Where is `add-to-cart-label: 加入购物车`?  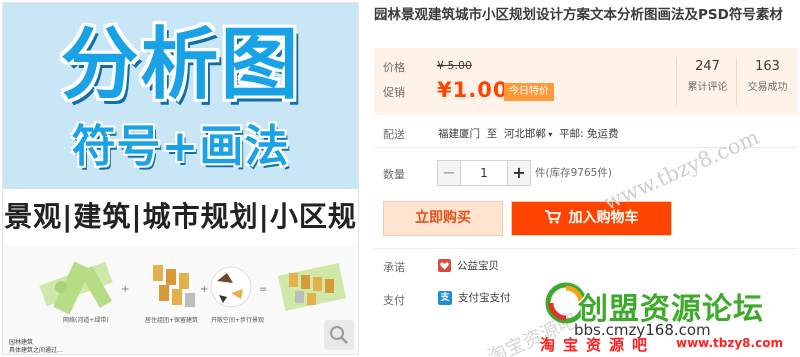
add-to-cart-label: 加入购物车 is located at coordinates (603, 218).